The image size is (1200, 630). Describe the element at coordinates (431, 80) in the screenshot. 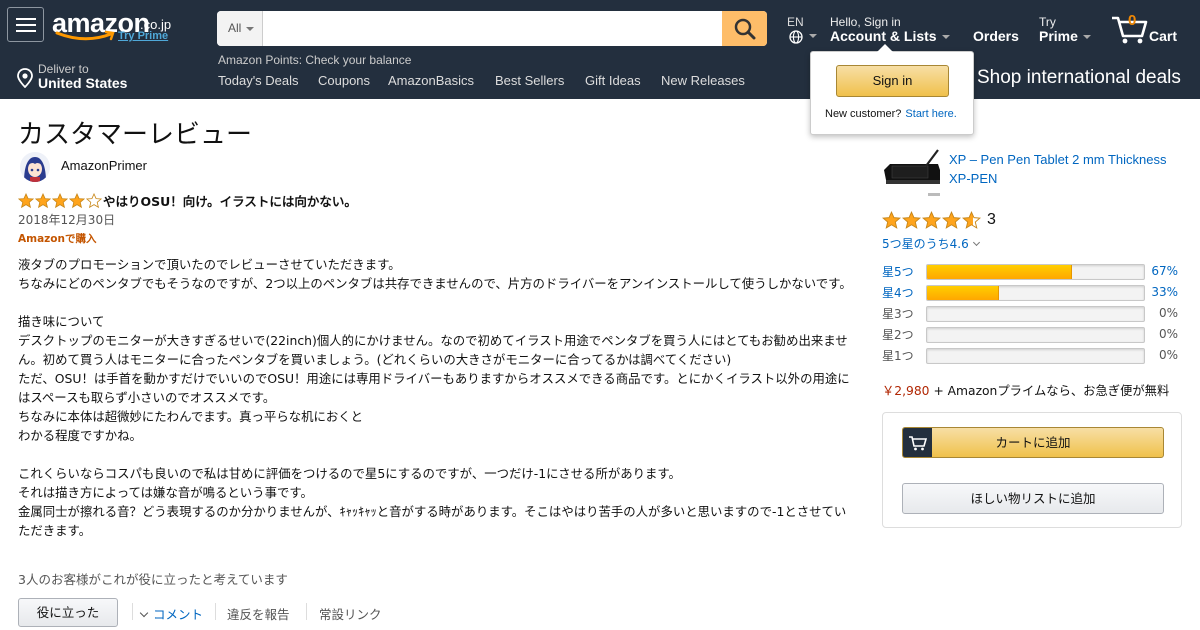

I see `nav-link-amazonbasics: AmazonBasics` at that location.